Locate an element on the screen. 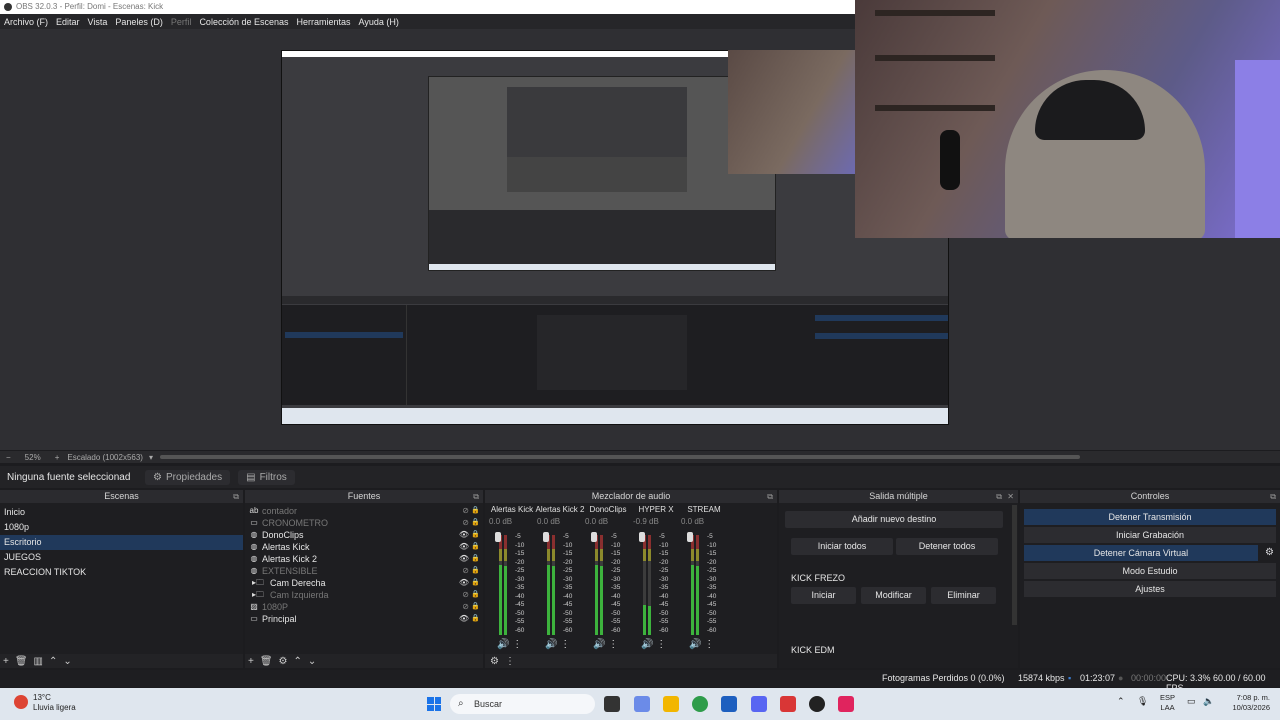 The width and height of the screenshot is (1280, 720). menu-perfil: Perfil is located at coordinates (181, 22).